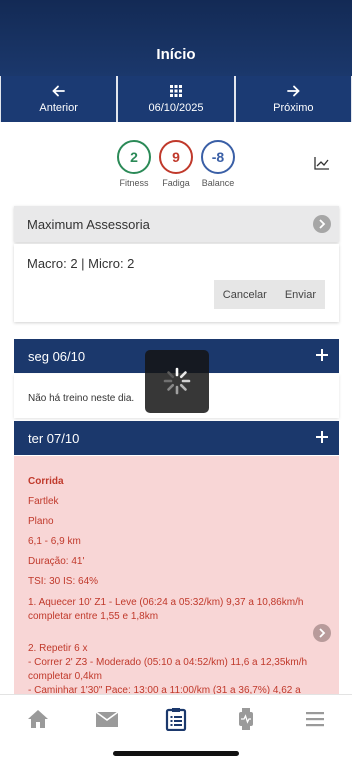 The height and width of the screenshot is (762, 352). What do you see at coordinates (218, 183) in the screenshot?
I see `balance-label: Balance` at bounding box center [218, 183].